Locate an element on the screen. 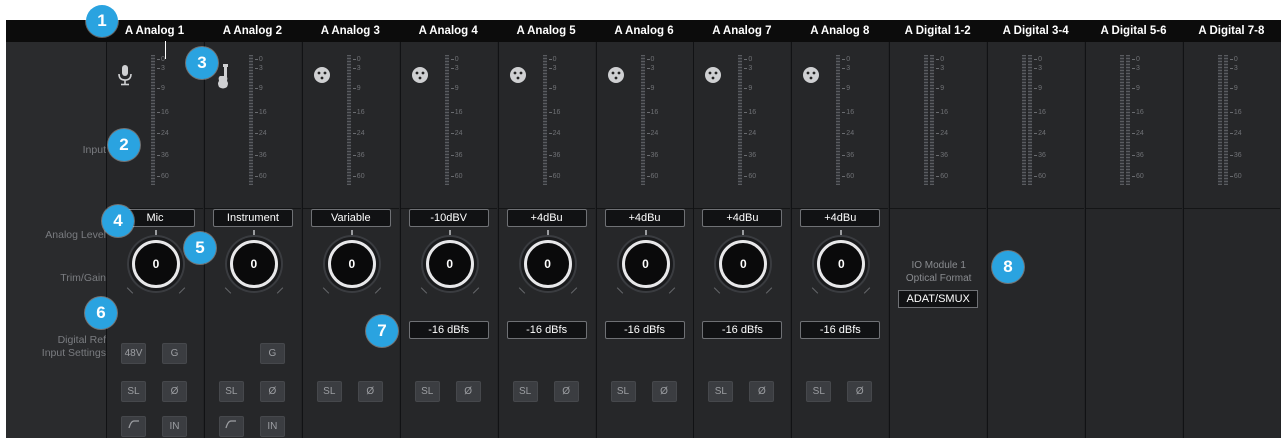 The image size is (1281, 441). callout-badge: 2 is located at coordinates (124, 145).